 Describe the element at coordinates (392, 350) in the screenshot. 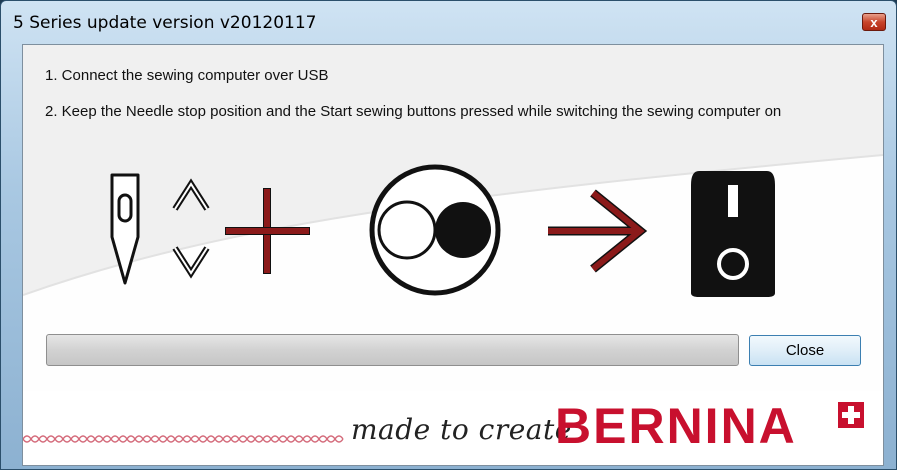

I see `update-progress-bar` at that location.